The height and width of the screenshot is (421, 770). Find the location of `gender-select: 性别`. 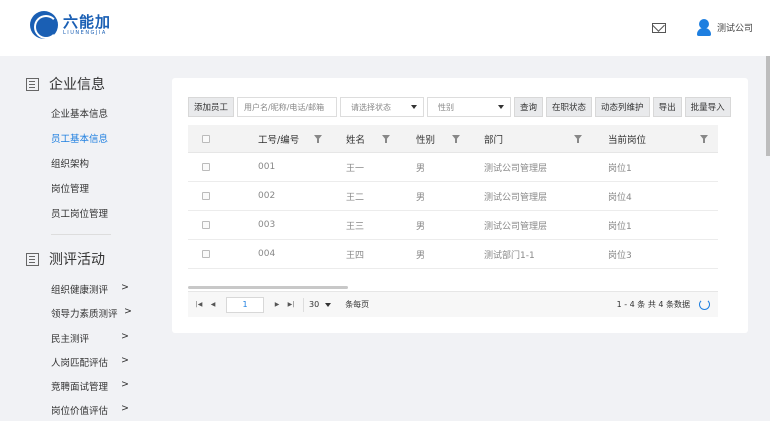

gender-select: 性别 is located at coordinates (469, 107).